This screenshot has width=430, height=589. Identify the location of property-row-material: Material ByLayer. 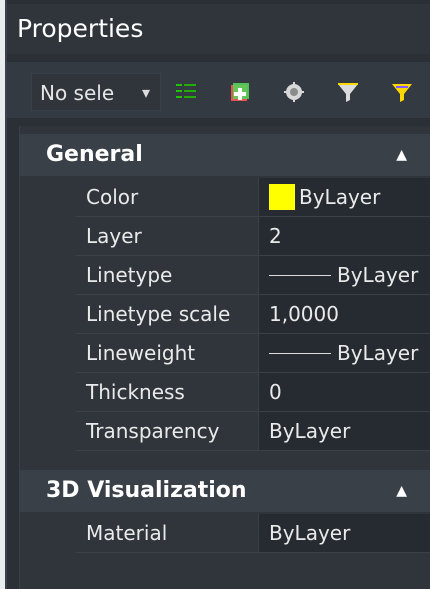
(253, 533).